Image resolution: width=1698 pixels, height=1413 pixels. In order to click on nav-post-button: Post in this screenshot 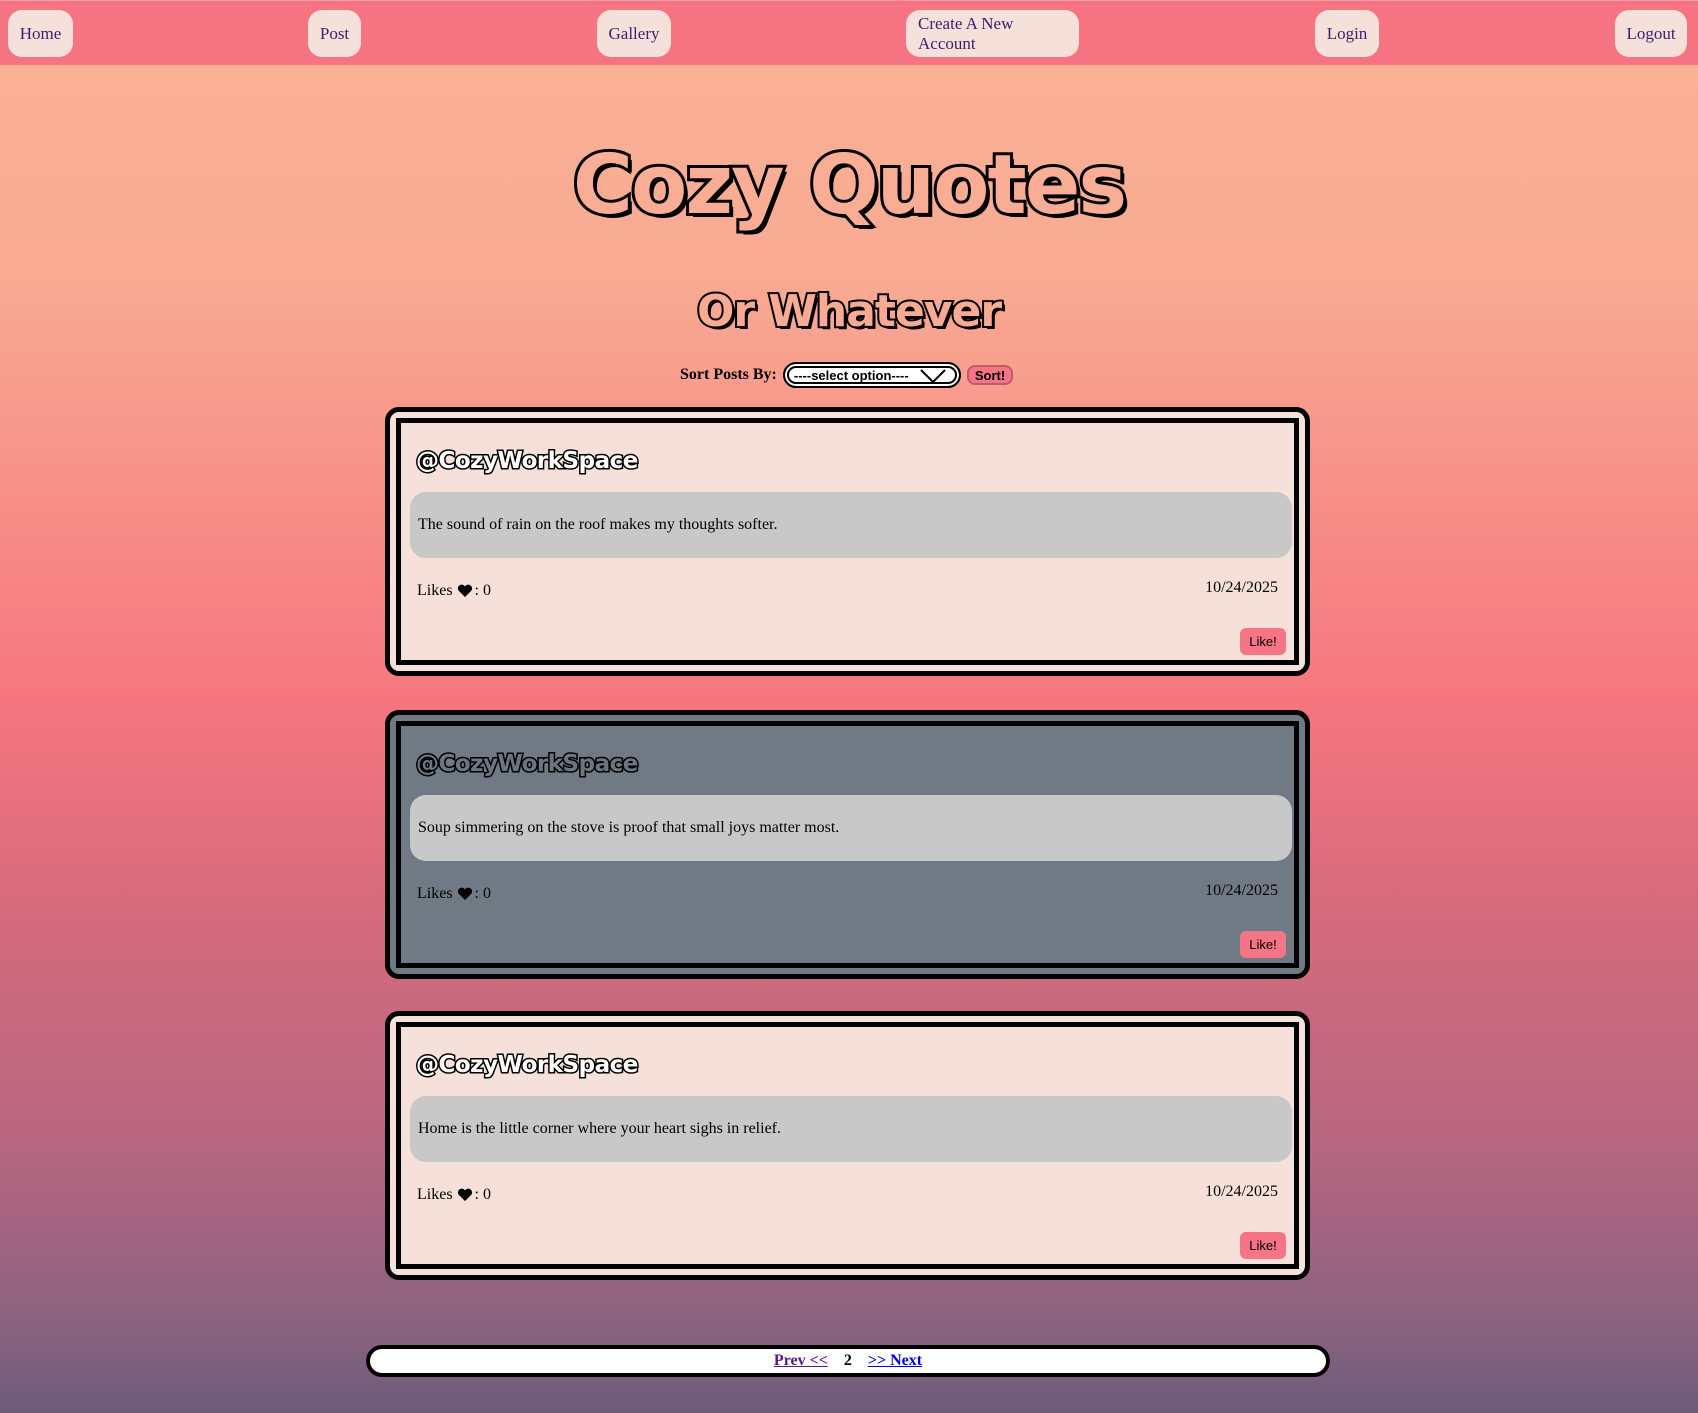, I will do `click(334, 33)`.